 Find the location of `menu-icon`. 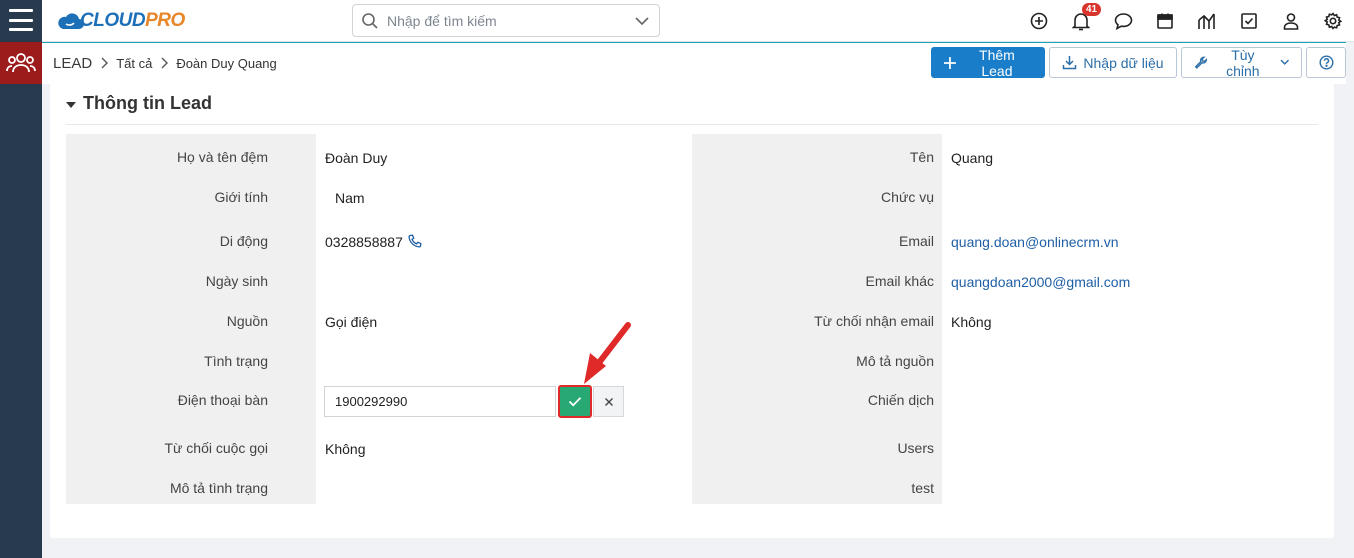

menu-icon is located at coordinates (21, 20).